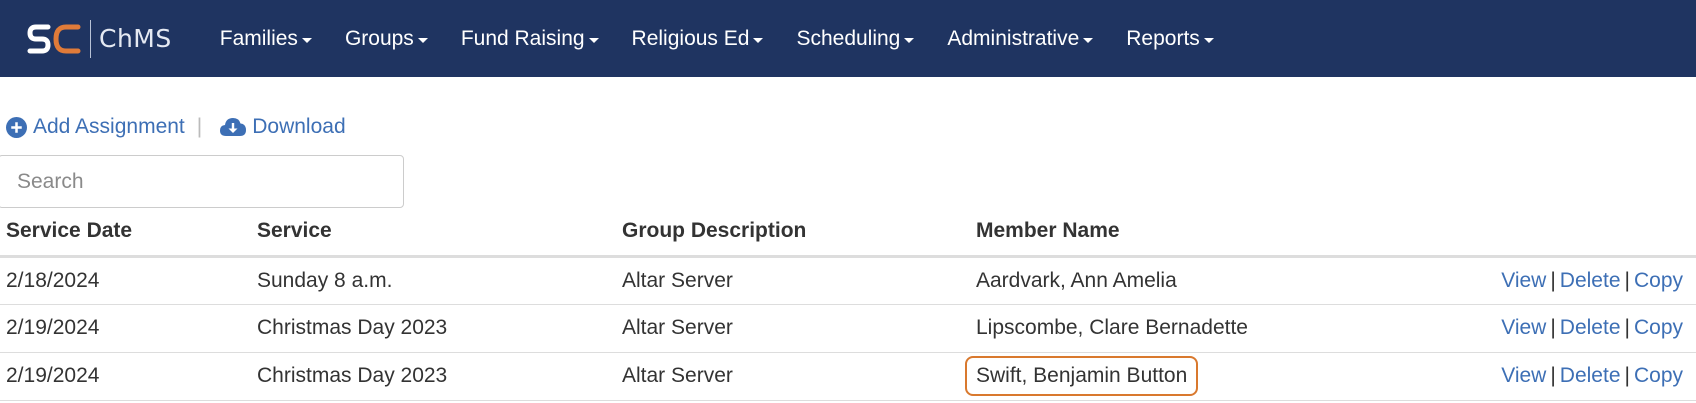 This screenshot has height=403, width=1696. I want to click on download-label: Download, so click(299, 126).